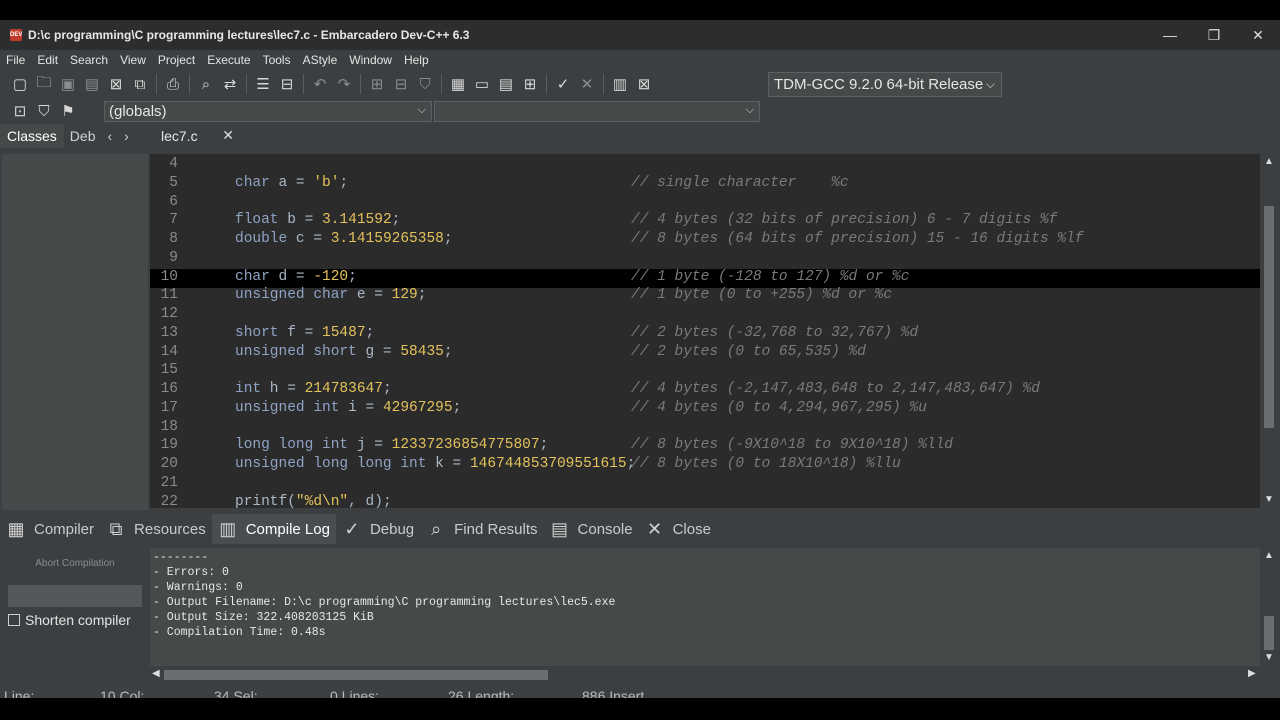  What do you see at coordinates (377, 84) in the screenshot?
I see `new-project-icon: ⊞` at bounding box center [377, 84].